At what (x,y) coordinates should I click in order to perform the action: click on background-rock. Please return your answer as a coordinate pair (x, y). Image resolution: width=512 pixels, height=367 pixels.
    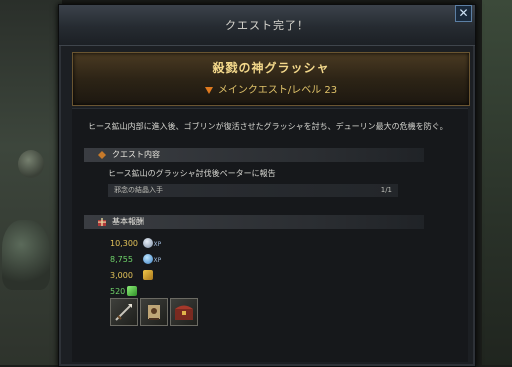
    Looking at the image, I should click on (26, 255).